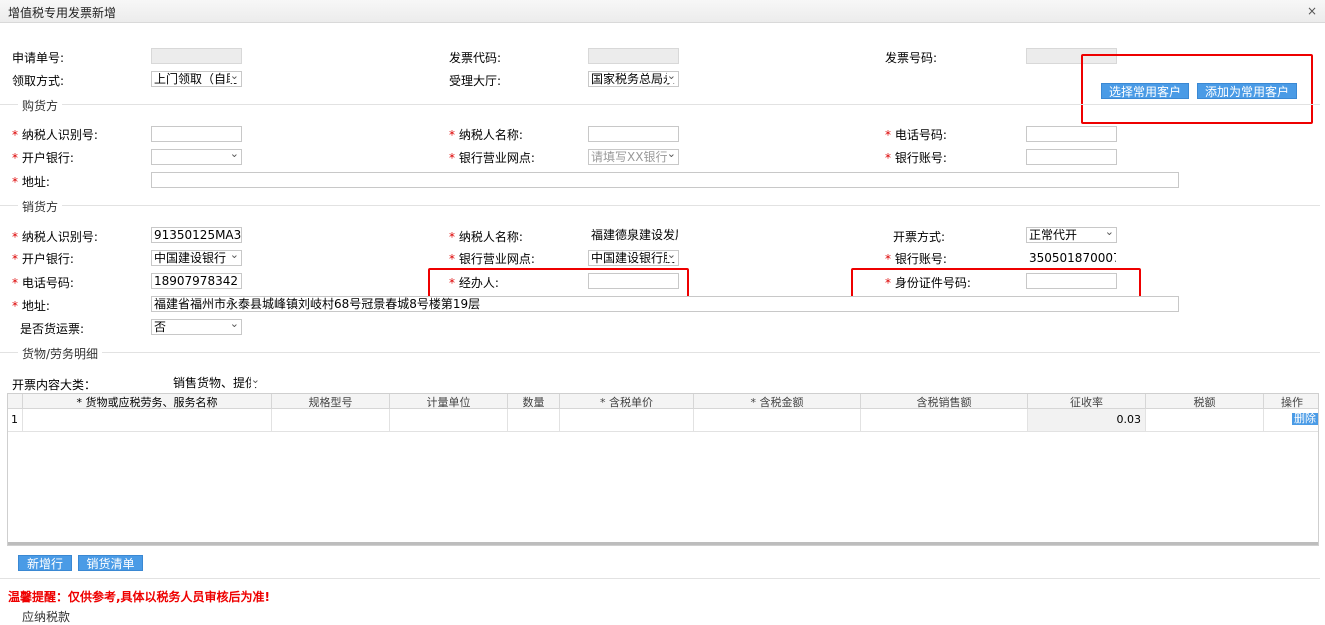  I want to click on row-tax-cell, so click(1205, 420).